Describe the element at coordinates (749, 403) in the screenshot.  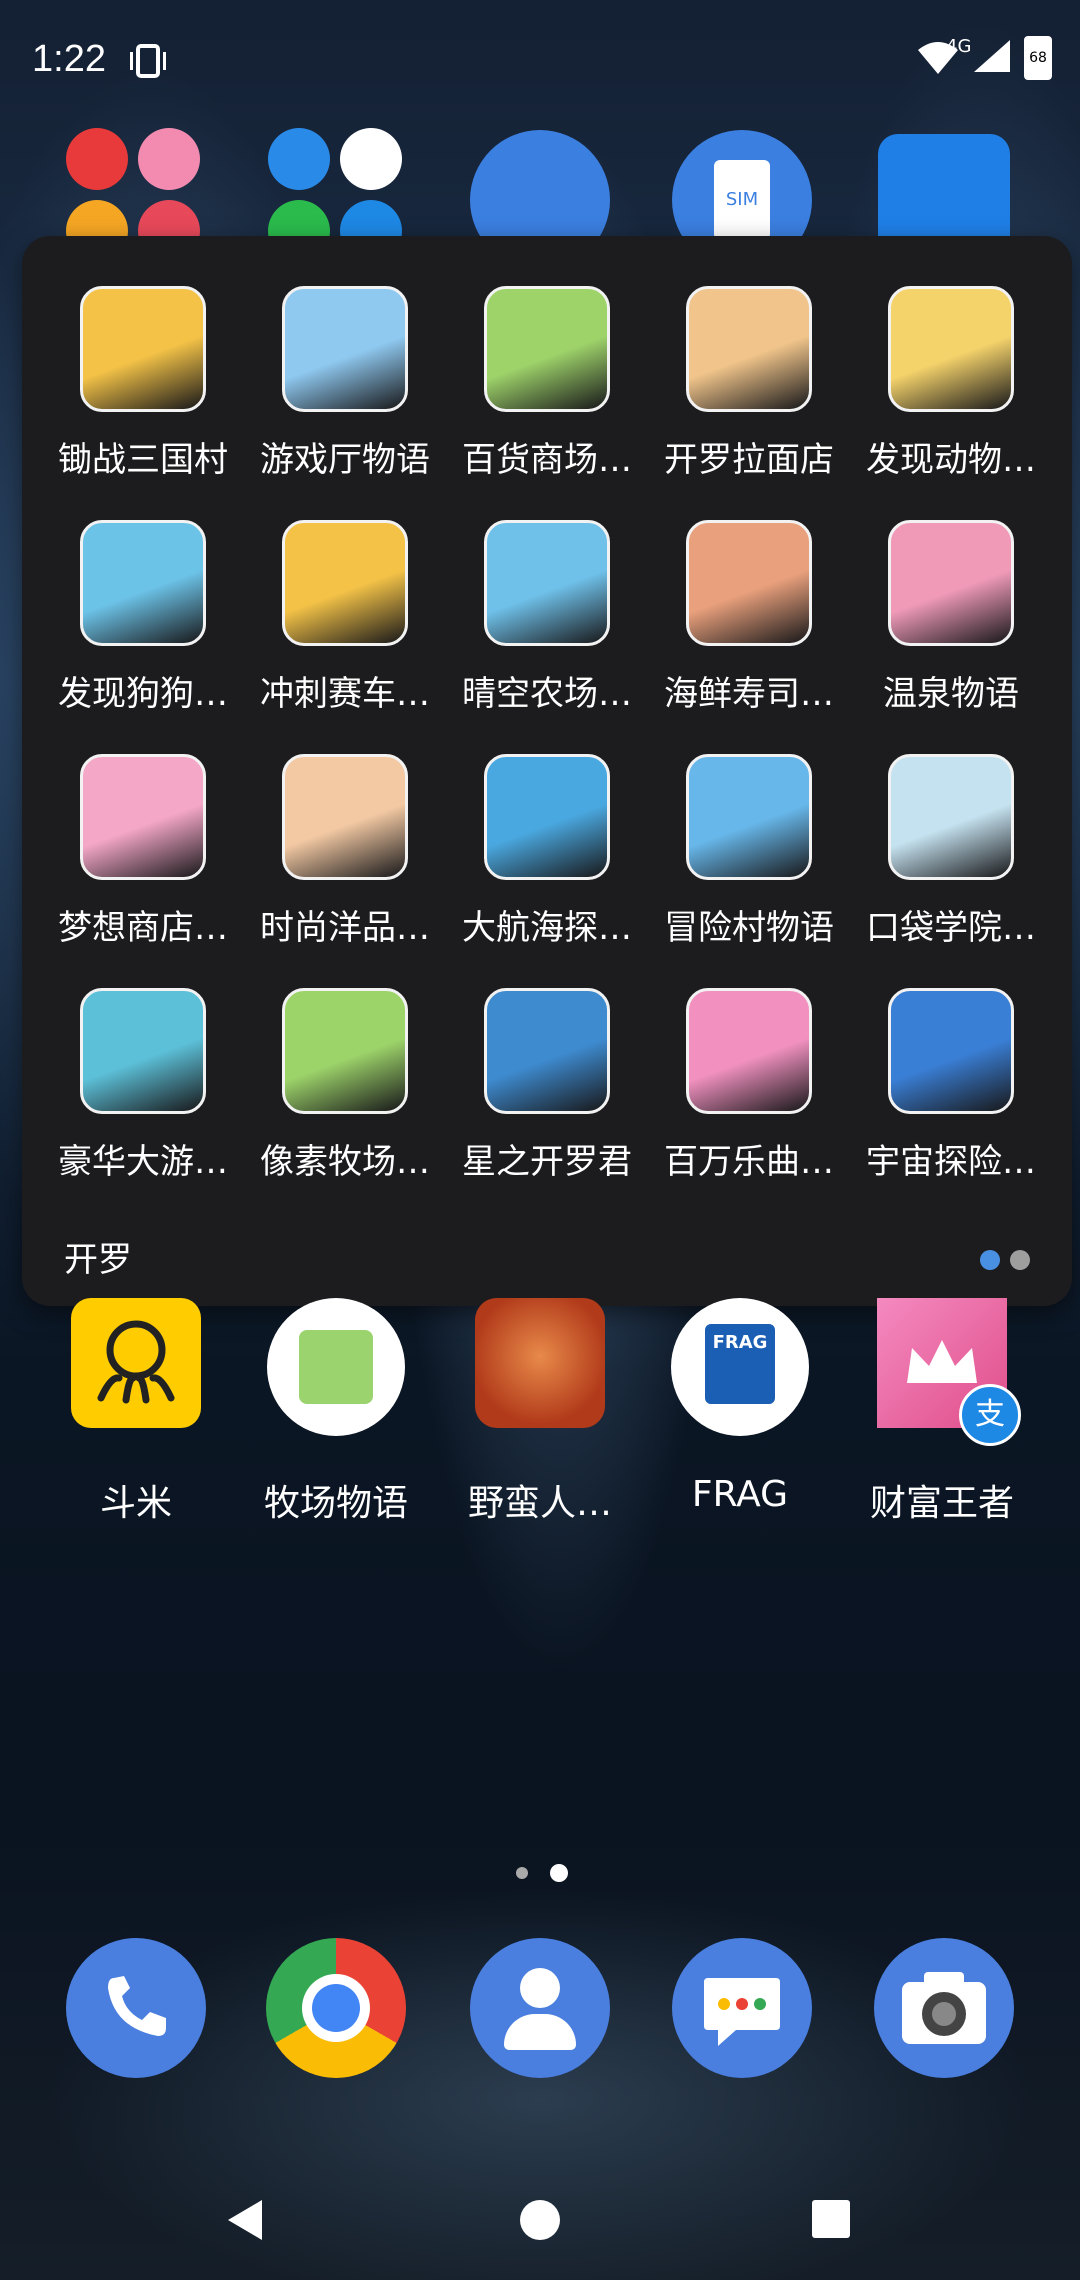
I see `folder-app: 开罗拉面店` at that location.